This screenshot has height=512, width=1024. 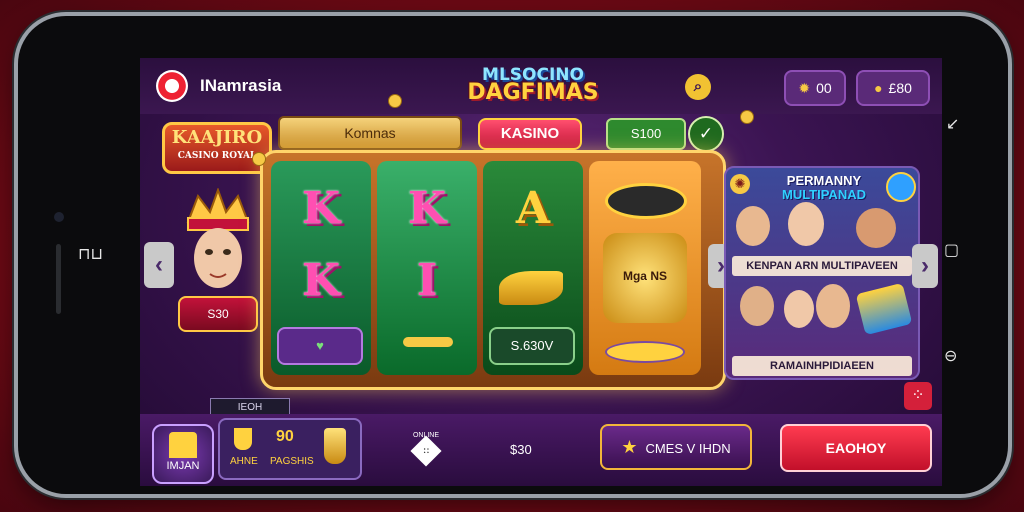 I want to click on coin-stack-icon: ●, so click(x=878, y=88).